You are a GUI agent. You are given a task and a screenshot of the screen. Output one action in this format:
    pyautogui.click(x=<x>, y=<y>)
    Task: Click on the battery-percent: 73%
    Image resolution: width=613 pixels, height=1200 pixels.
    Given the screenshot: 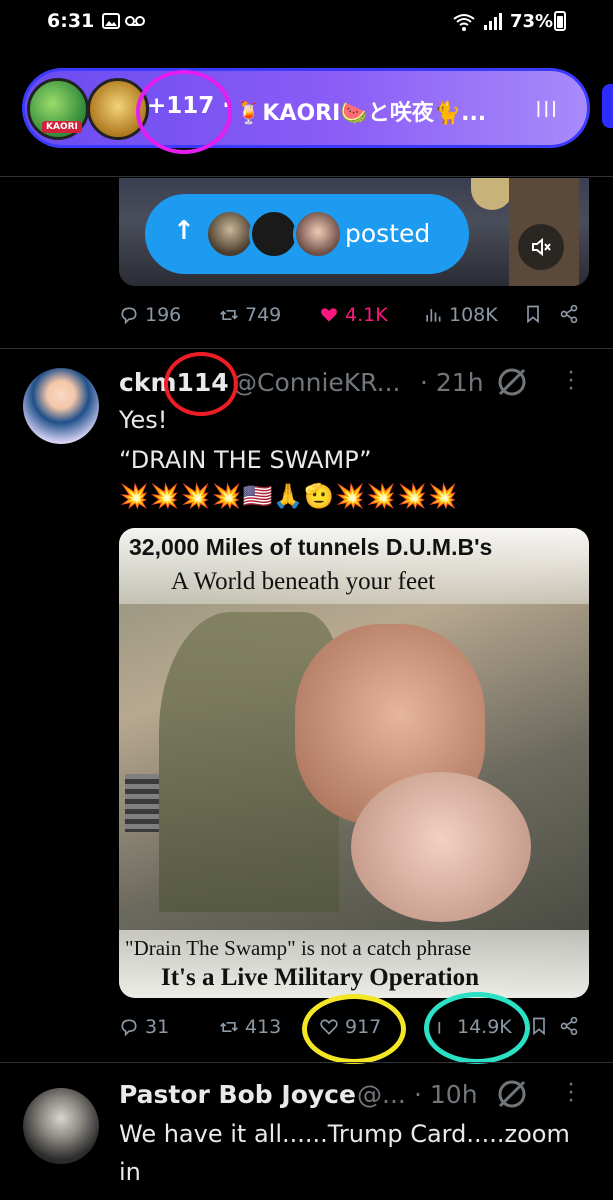 What is the action you would take?
    pyautogui.click(x=532, y=21)
    